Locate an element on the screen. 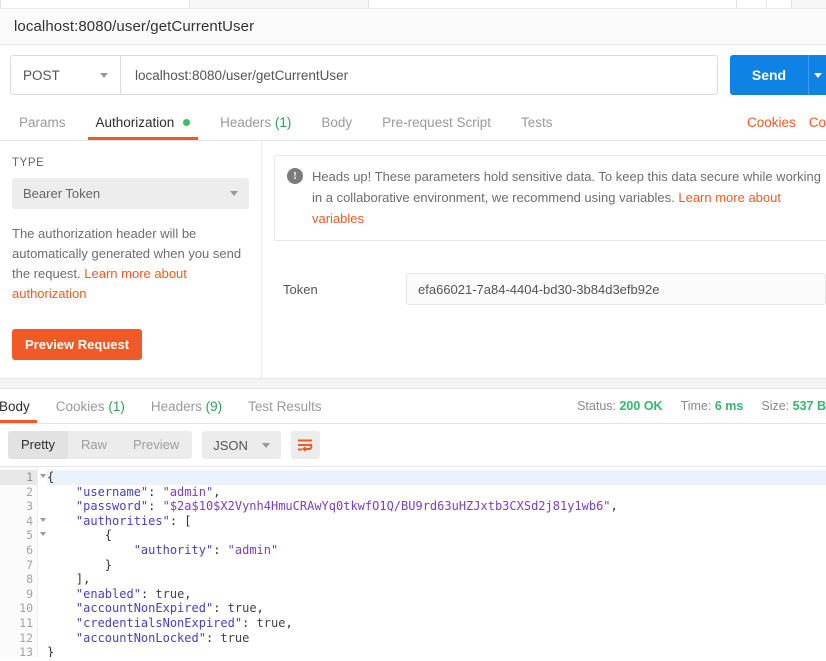 This screenshot has width=826, height=661. send-group: Send is located at coordinates (778, 75).